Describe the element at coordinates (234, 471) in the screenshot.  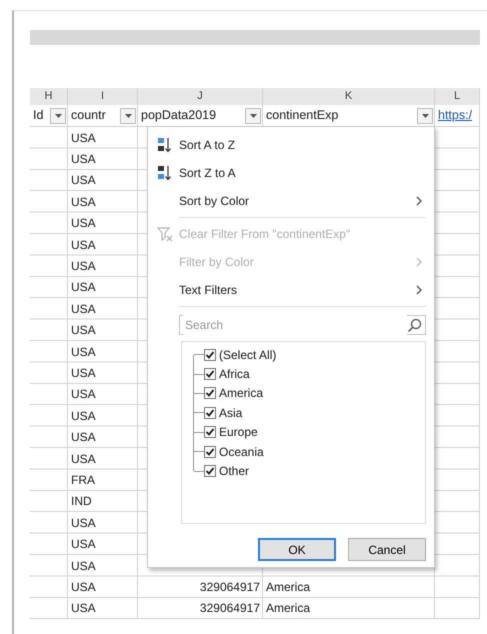
I see `checkbox-label: Other` at that location.